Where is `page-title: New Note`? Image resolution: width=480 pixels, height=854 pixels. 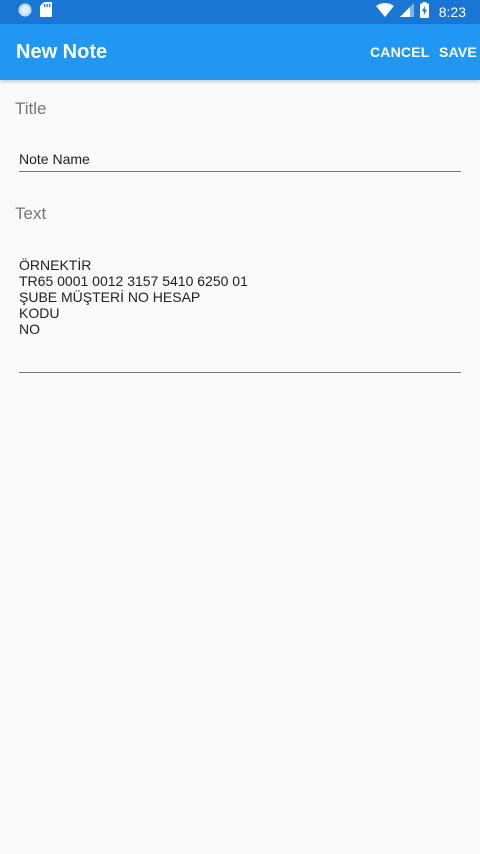
page-title: New Note is located at coordinates (62, 52).